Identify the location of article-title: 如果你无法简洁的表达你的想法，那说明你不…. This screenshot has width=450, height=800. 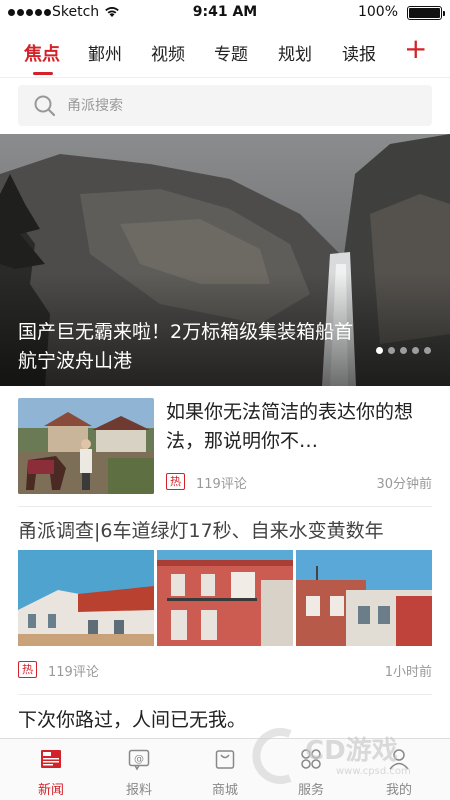
(301, 427).